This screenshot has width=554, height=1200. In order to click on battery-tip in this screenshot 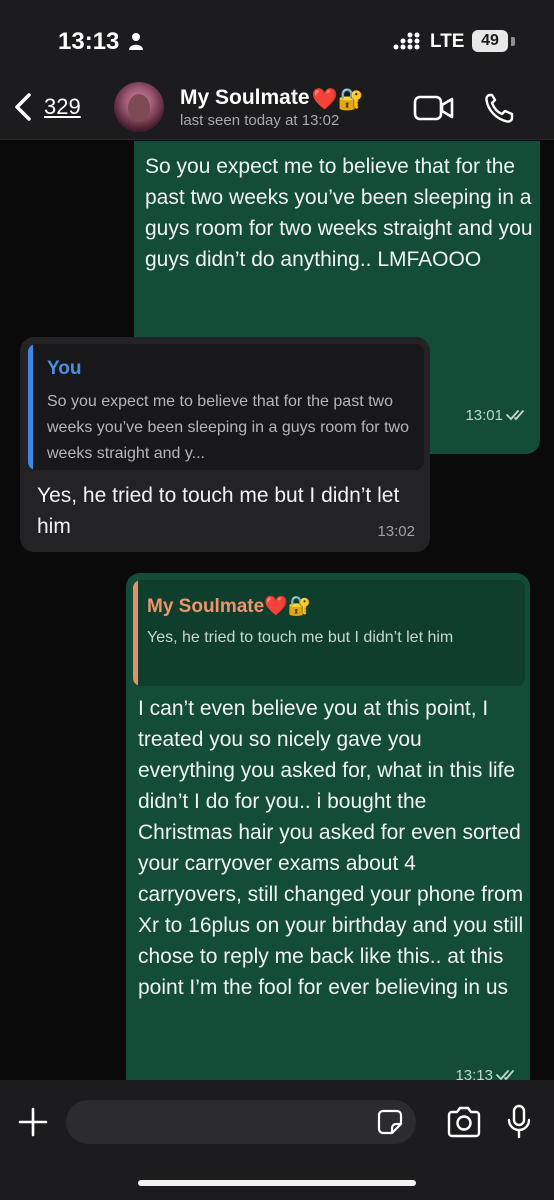, I will do `click(513, 41)`.